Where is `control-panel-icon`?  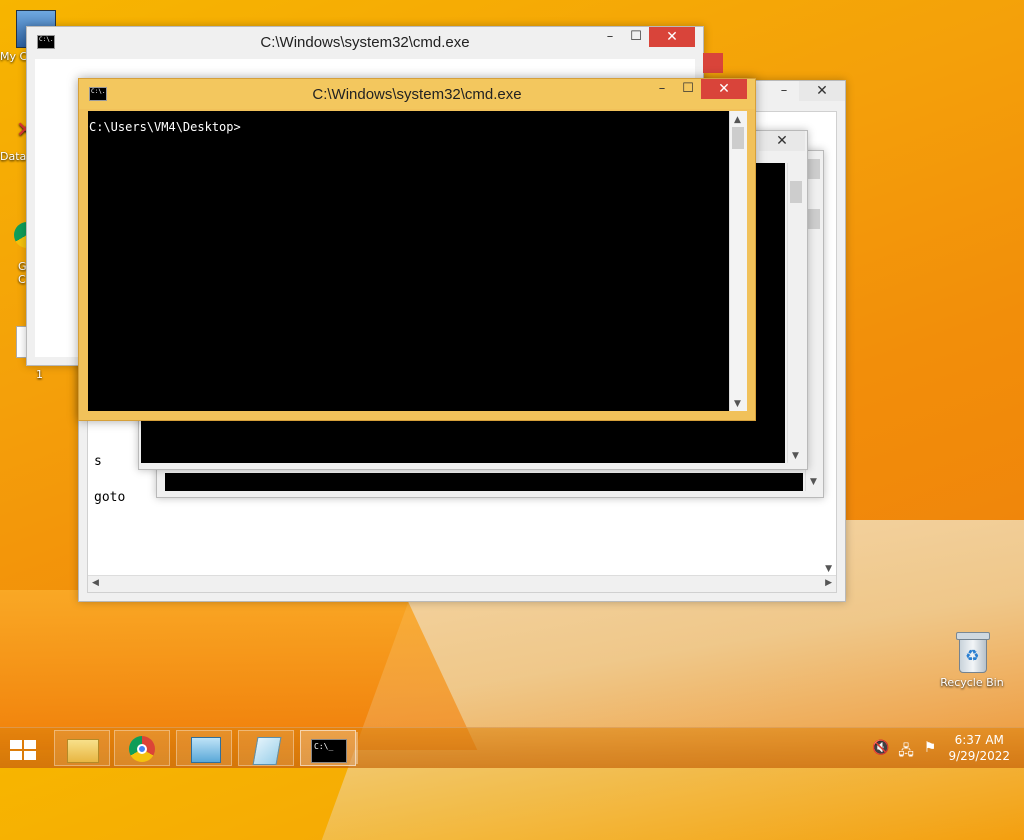
control-panel-icon is located at coordinates (206, 750).